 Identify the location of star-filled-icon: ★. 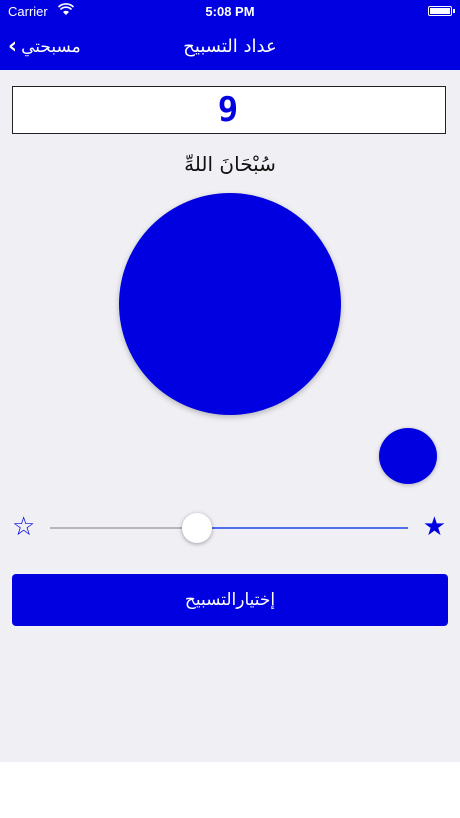
(434, 527).